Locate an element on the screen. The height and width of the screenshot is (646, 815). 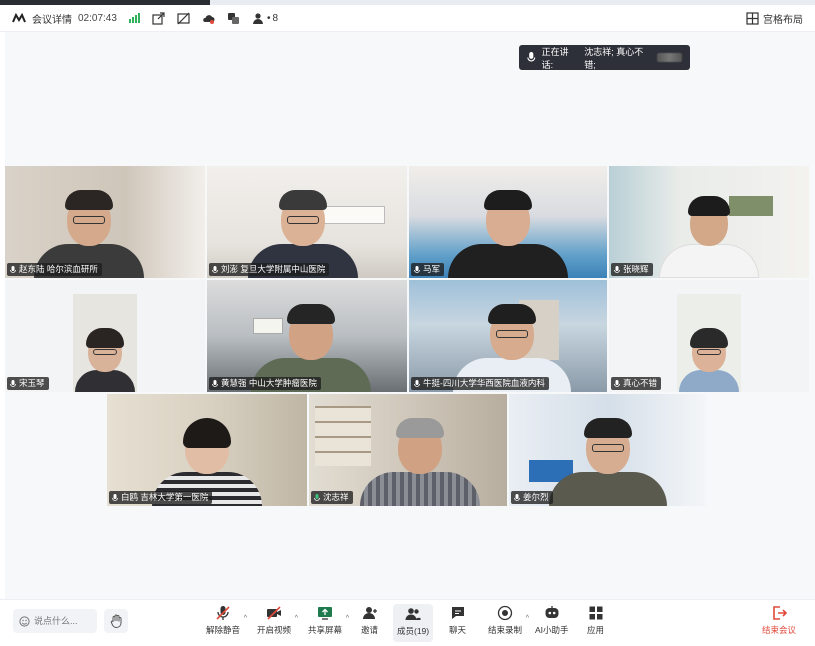
exit-icon is located at coordinates (780, 613).